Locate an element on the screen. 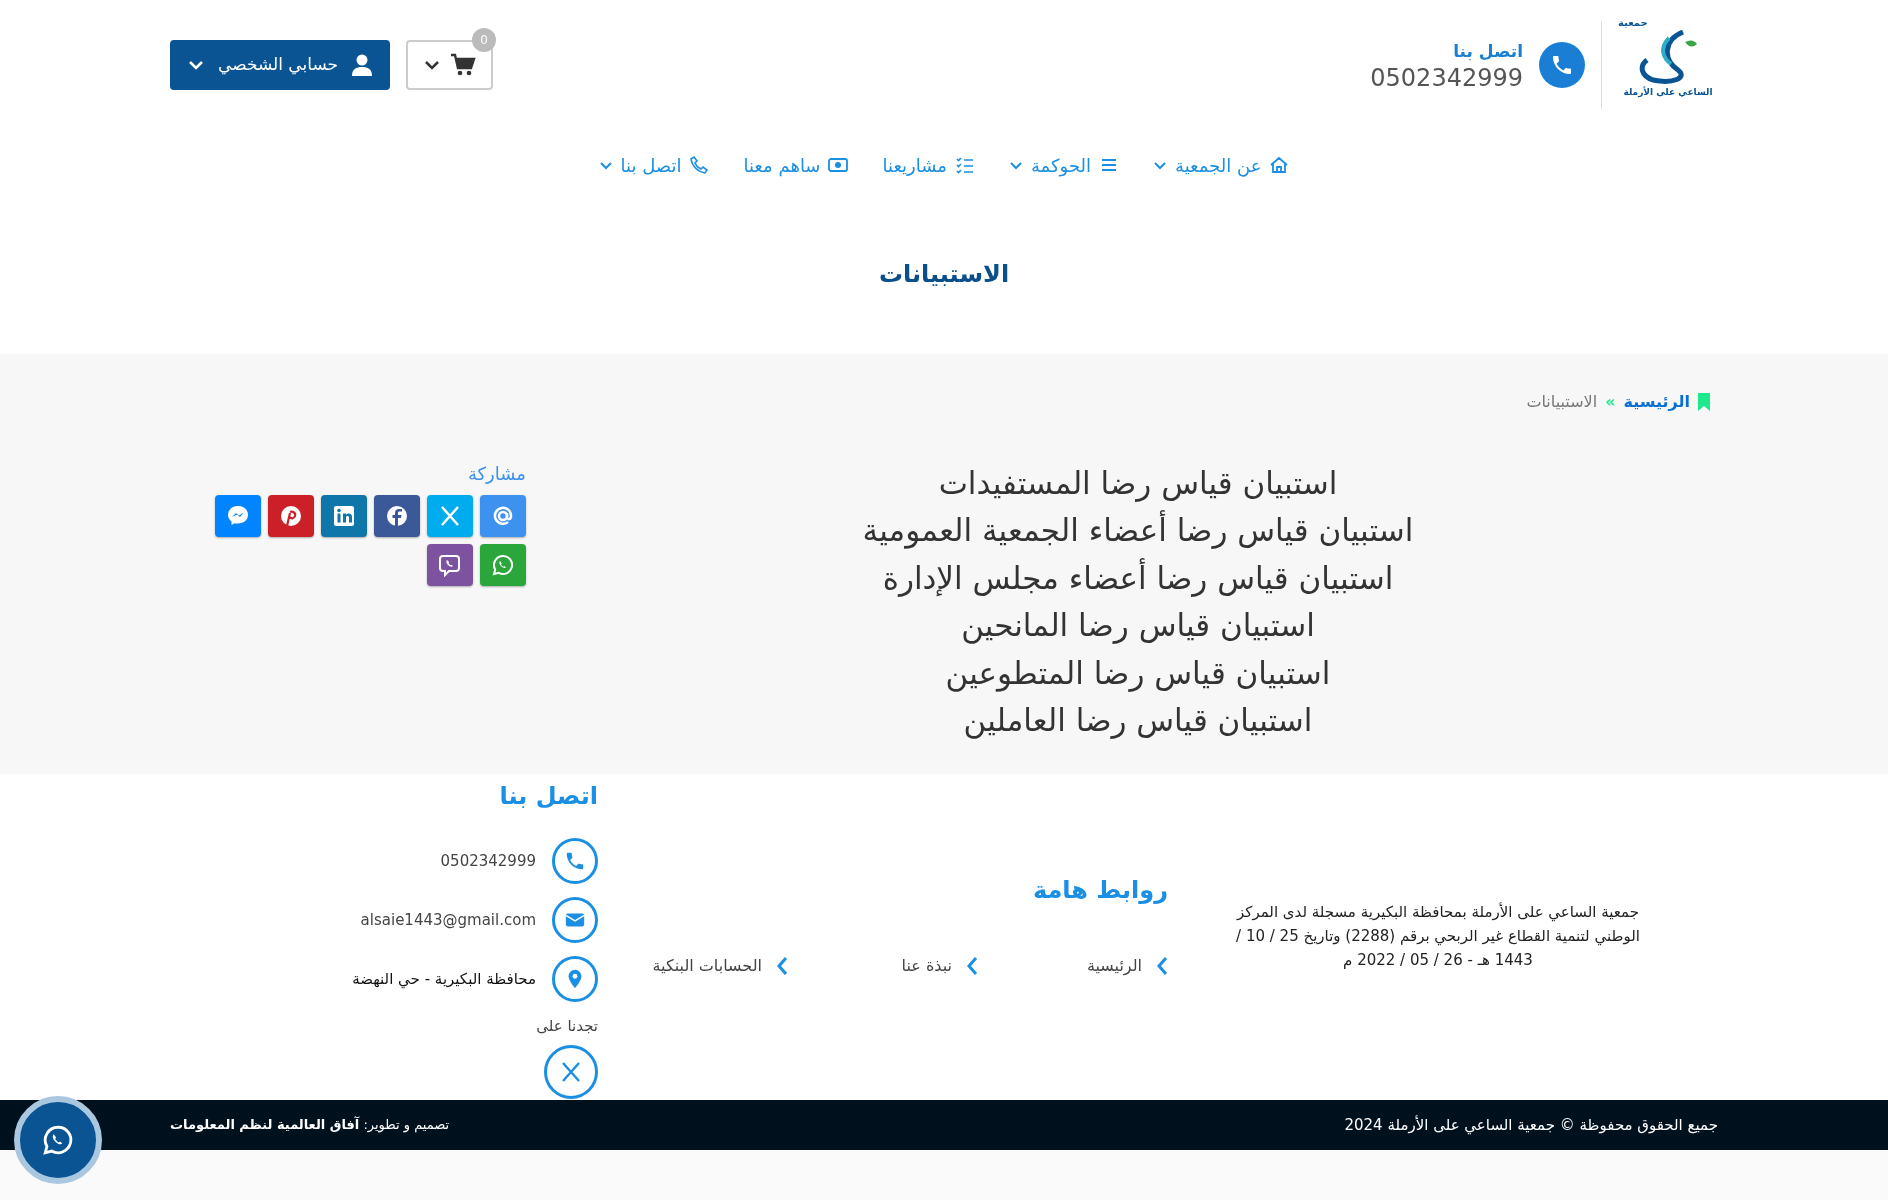 Image resolution: width=1888 pixels, height=1200 pixels. checklist-icon is located at coordinates (964, 165).